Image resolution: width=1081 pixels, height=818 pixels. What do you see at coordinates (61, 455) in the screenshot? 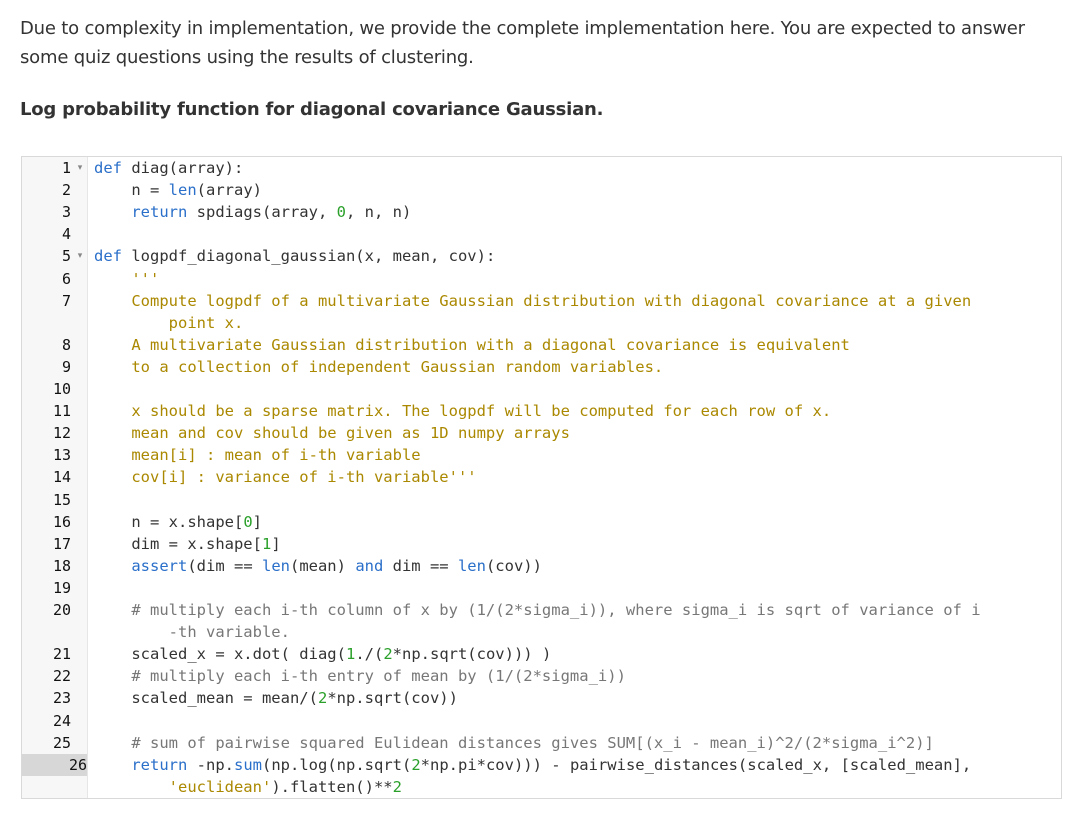
I see `line-number: 13` at bounding box center [61, 455].